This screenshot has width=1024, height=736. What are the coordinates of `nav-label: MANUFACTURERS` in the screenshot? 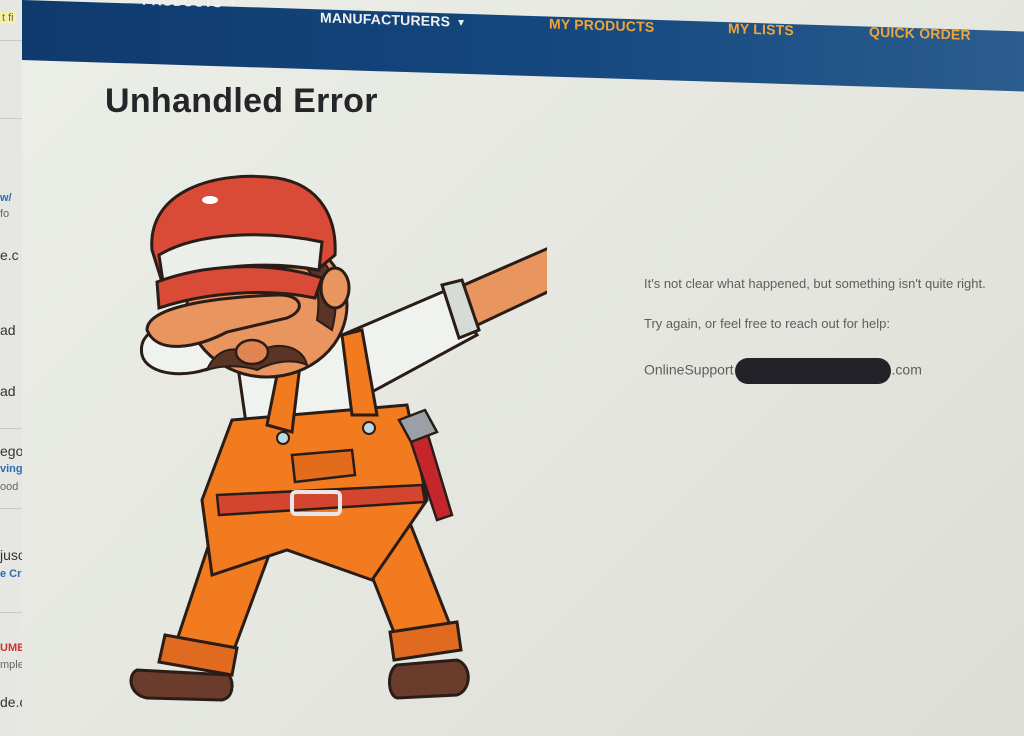 It's located at (385, 19).